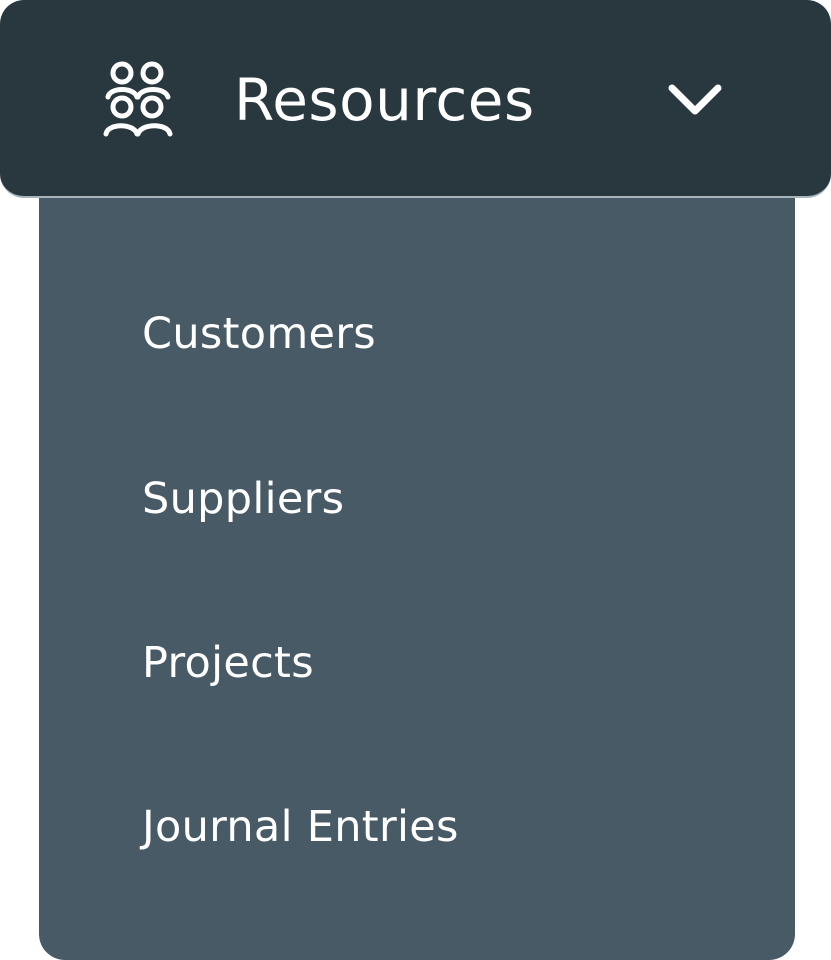  Describe the element at coordinates (417, 663) in the screenshot. I see `menu-item-projects: Projects` at that location.